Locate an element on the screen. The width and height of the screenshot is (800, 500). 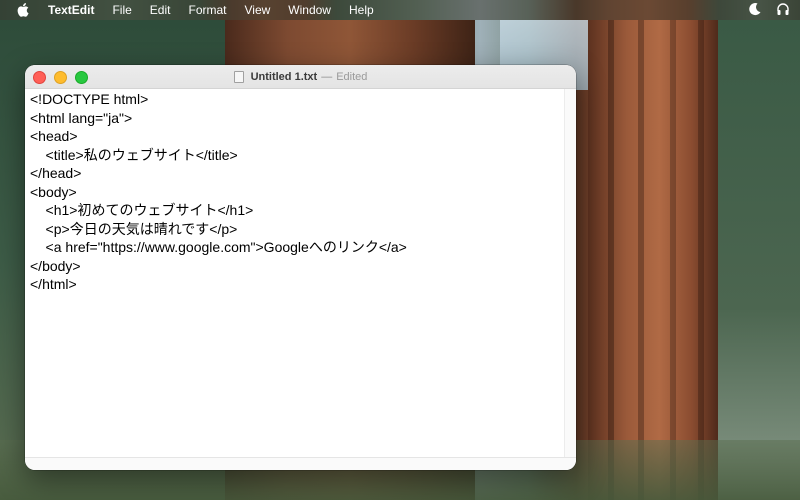
headphones-icon is located at coordinates (783, 10).